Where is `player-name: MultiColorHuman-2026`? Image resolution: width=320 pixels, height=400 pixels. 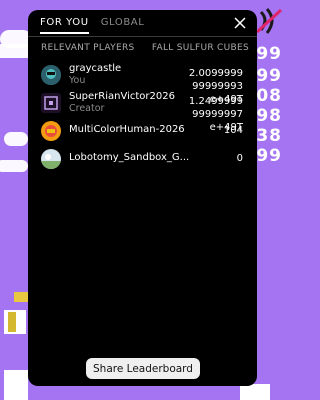
player-name: MultiColorHuman-2026 is located at coordinates (127, 129).